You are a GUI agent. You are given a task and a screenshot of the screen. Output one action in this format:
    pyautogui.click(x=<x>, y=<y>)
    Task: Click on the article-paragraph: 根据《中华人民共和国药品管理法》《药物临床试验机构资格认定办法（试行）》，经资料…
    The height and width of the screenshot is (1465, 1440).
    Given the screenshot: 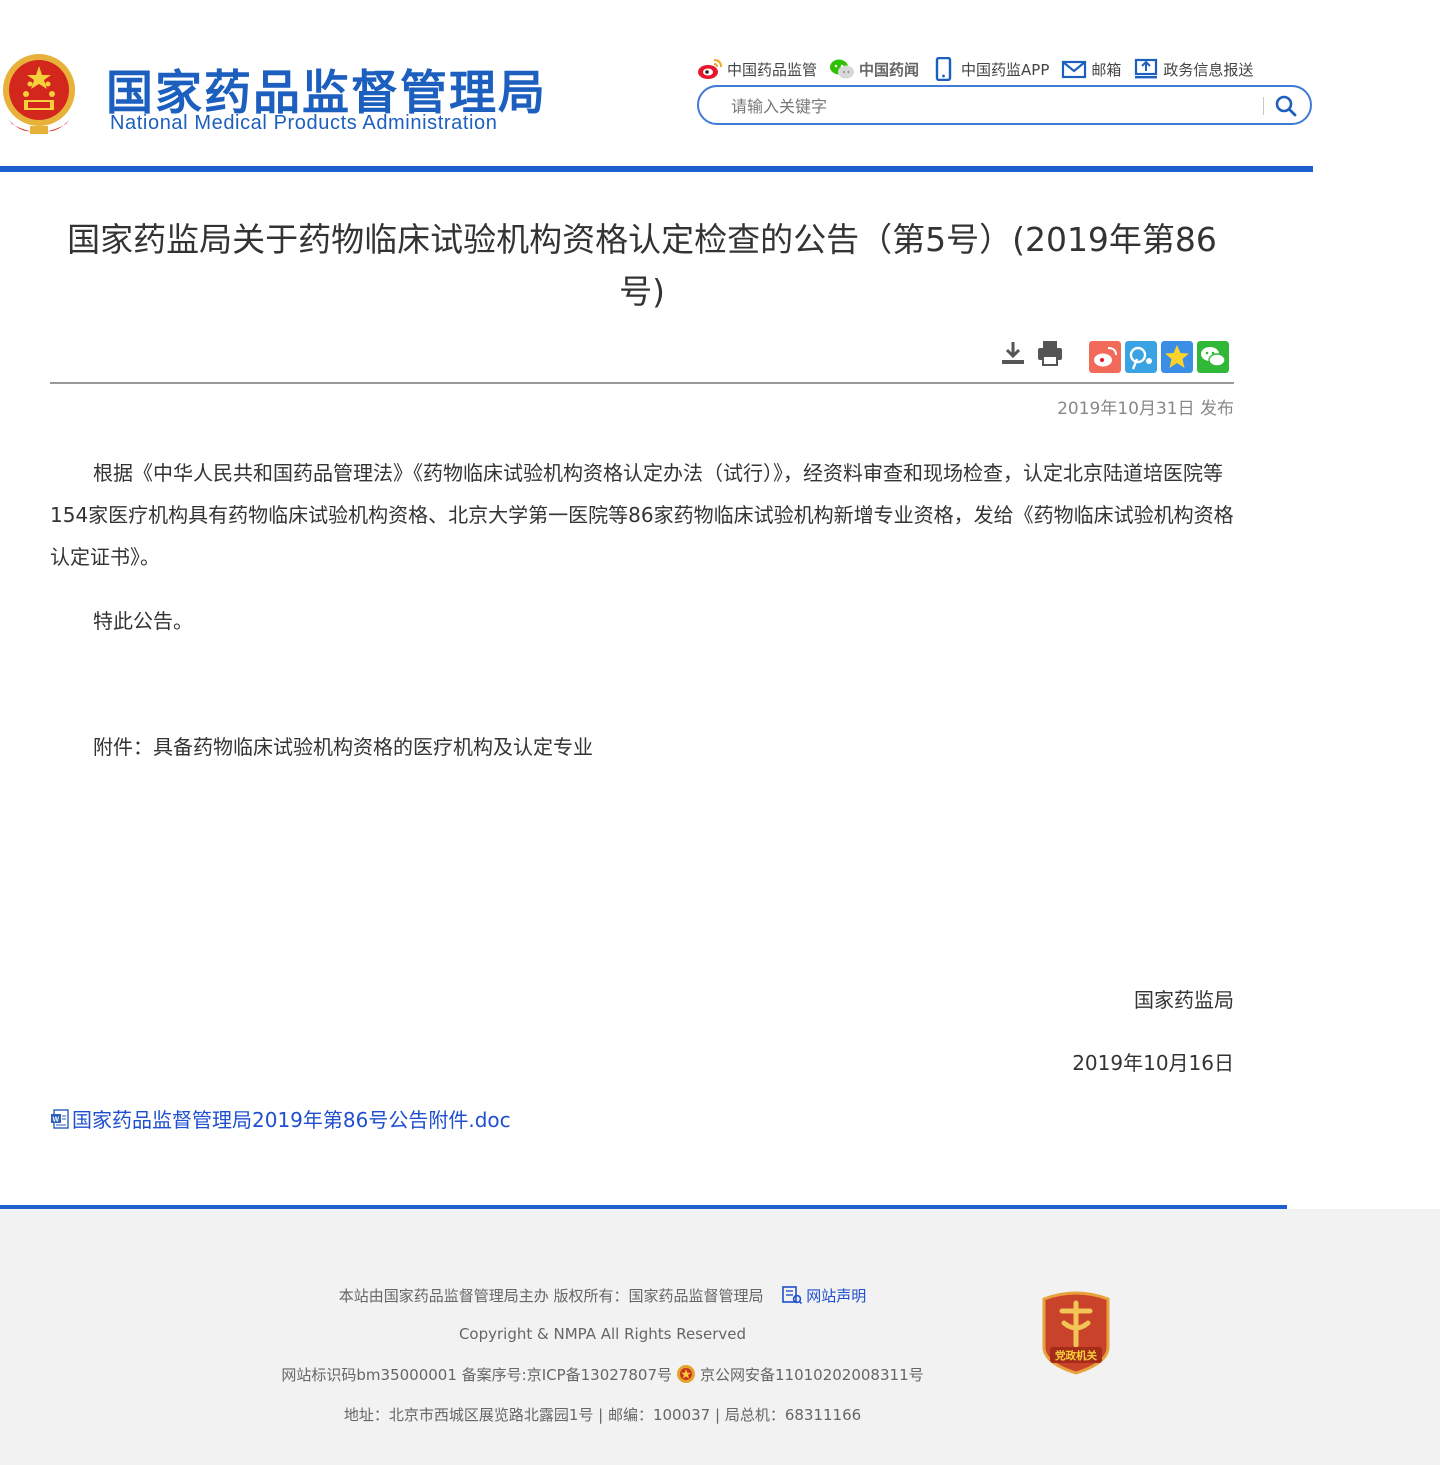 What is the action you would take?
    pyautogui.click(x=642, y=515)
    